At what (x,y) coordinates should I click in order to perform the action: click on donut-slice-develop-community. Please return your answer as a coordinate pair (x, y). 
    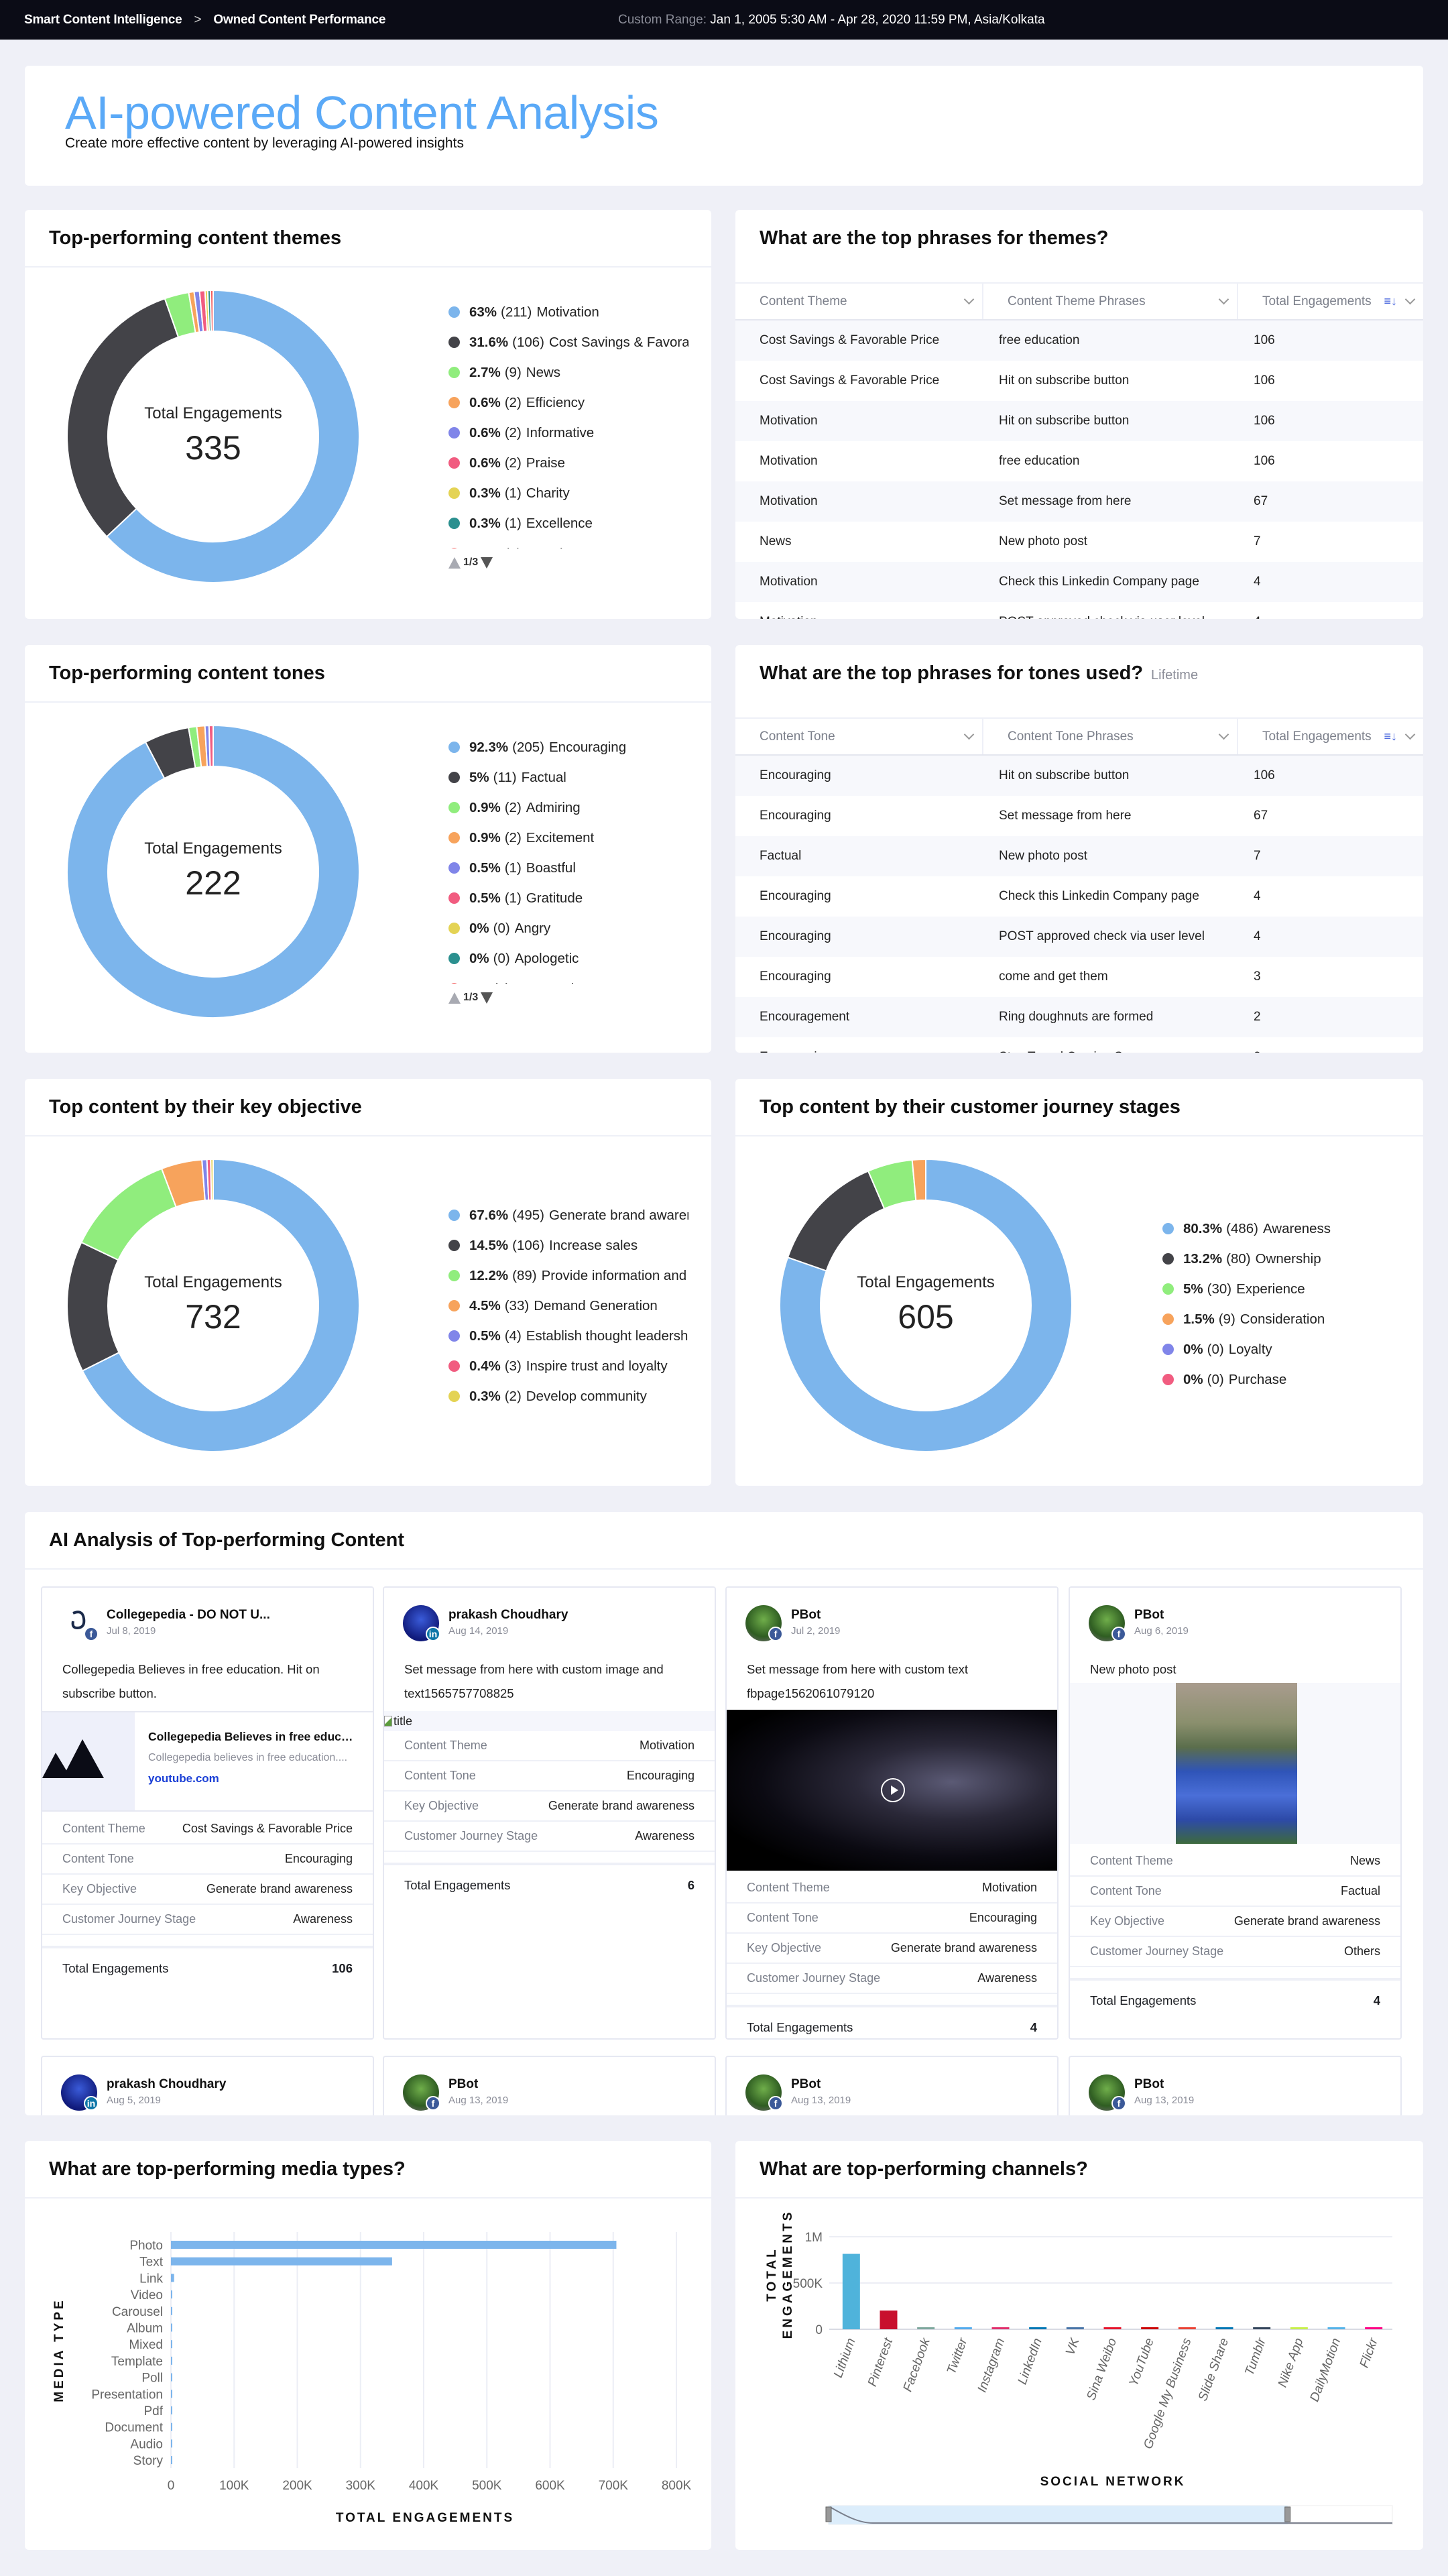
    Looking at the image, I should click on (212, 1180).